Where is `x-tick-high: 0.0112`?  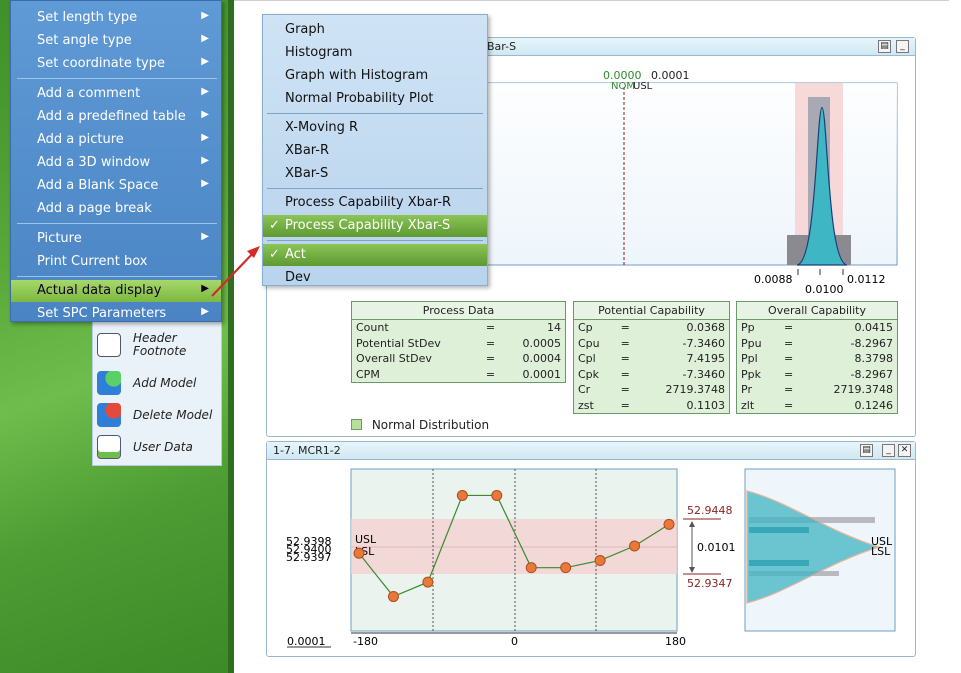
x-tick-high: 0.0112 is located at coordinates (866, 279).